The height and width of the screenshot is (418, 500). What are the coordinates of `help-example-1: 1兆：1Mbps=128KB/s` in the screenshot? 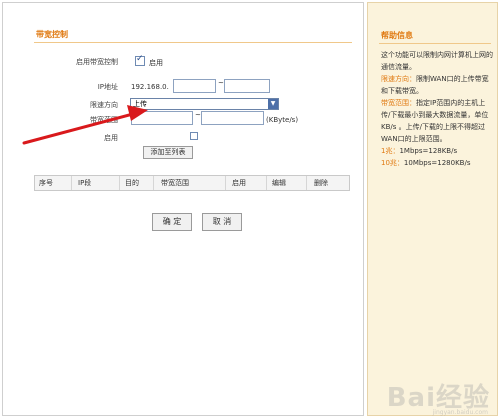 It's located at (437, 151).